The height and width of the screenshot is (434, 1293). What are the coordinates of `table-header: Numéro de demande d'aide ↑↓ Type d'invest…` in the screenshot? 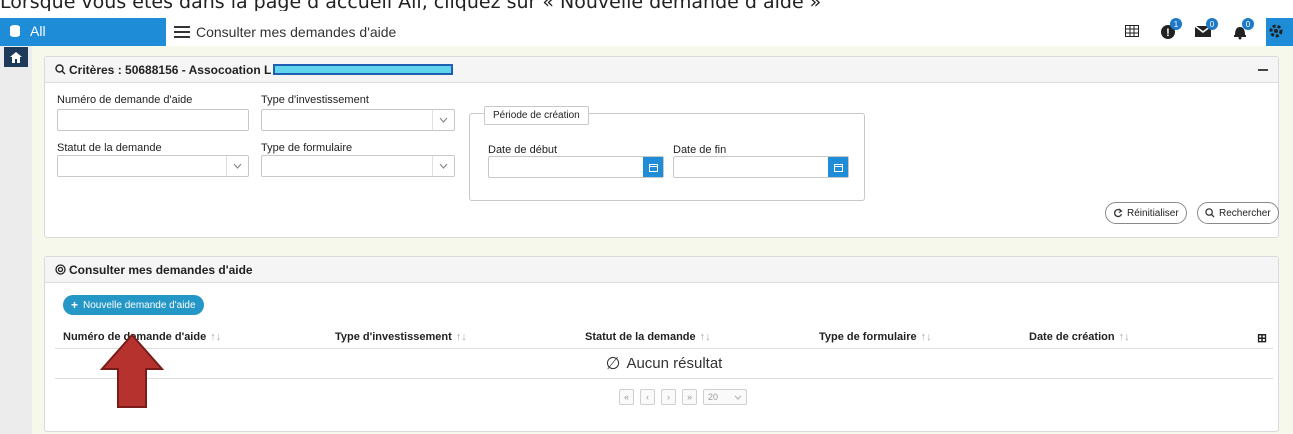 It's located at (664, 337).